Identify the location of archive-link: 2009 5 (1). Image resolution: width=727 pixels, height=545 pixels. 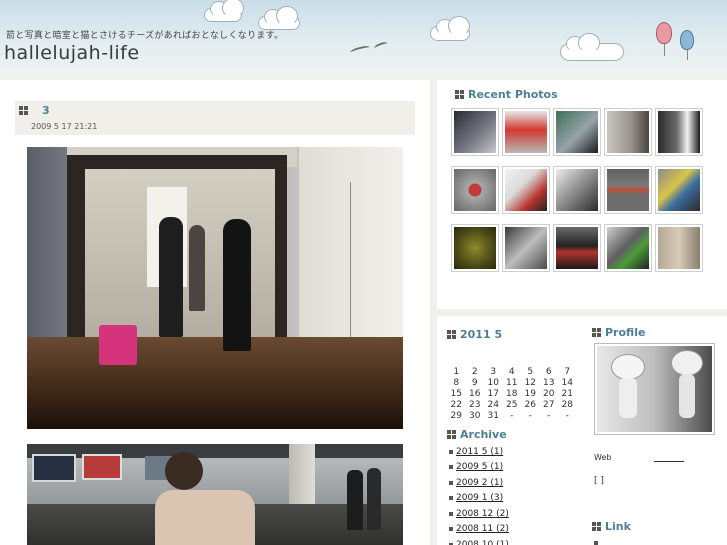
(479, 467).